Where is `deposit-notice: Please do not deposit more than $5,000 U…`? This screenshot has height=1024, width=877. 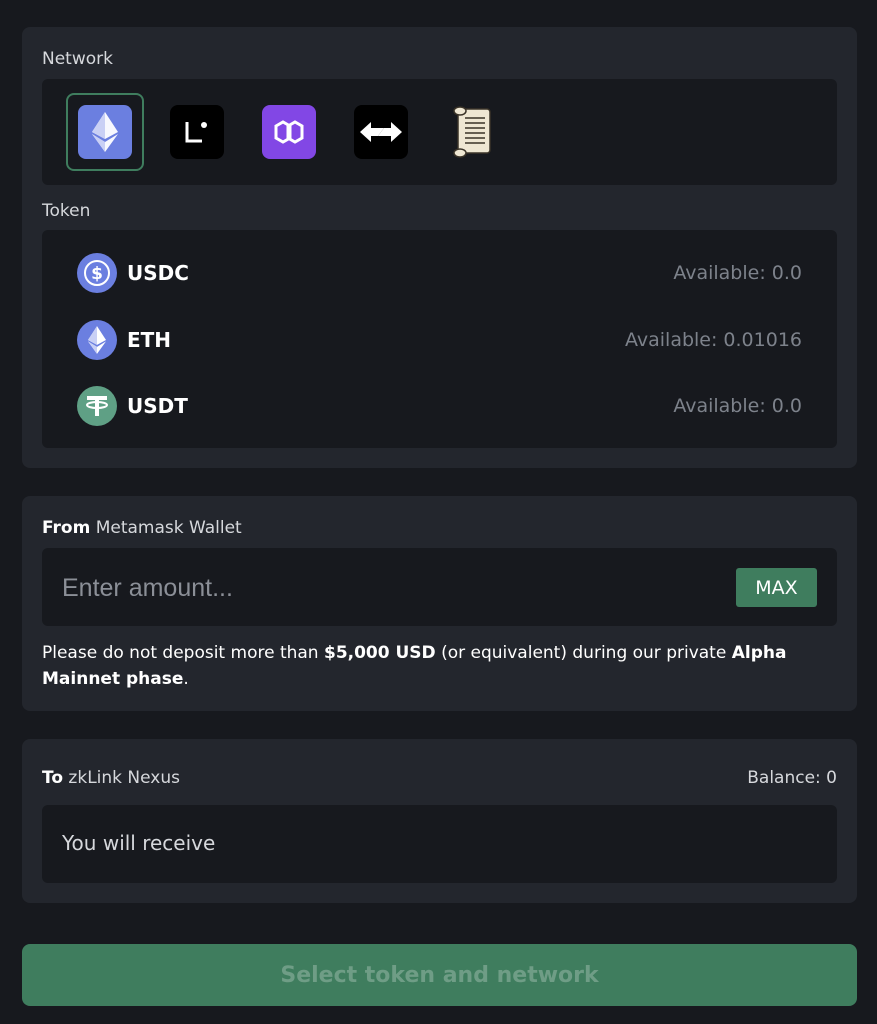
deposit-notice: Please do not deposit more than $5,000 U… is located at coordinates (442, 666).